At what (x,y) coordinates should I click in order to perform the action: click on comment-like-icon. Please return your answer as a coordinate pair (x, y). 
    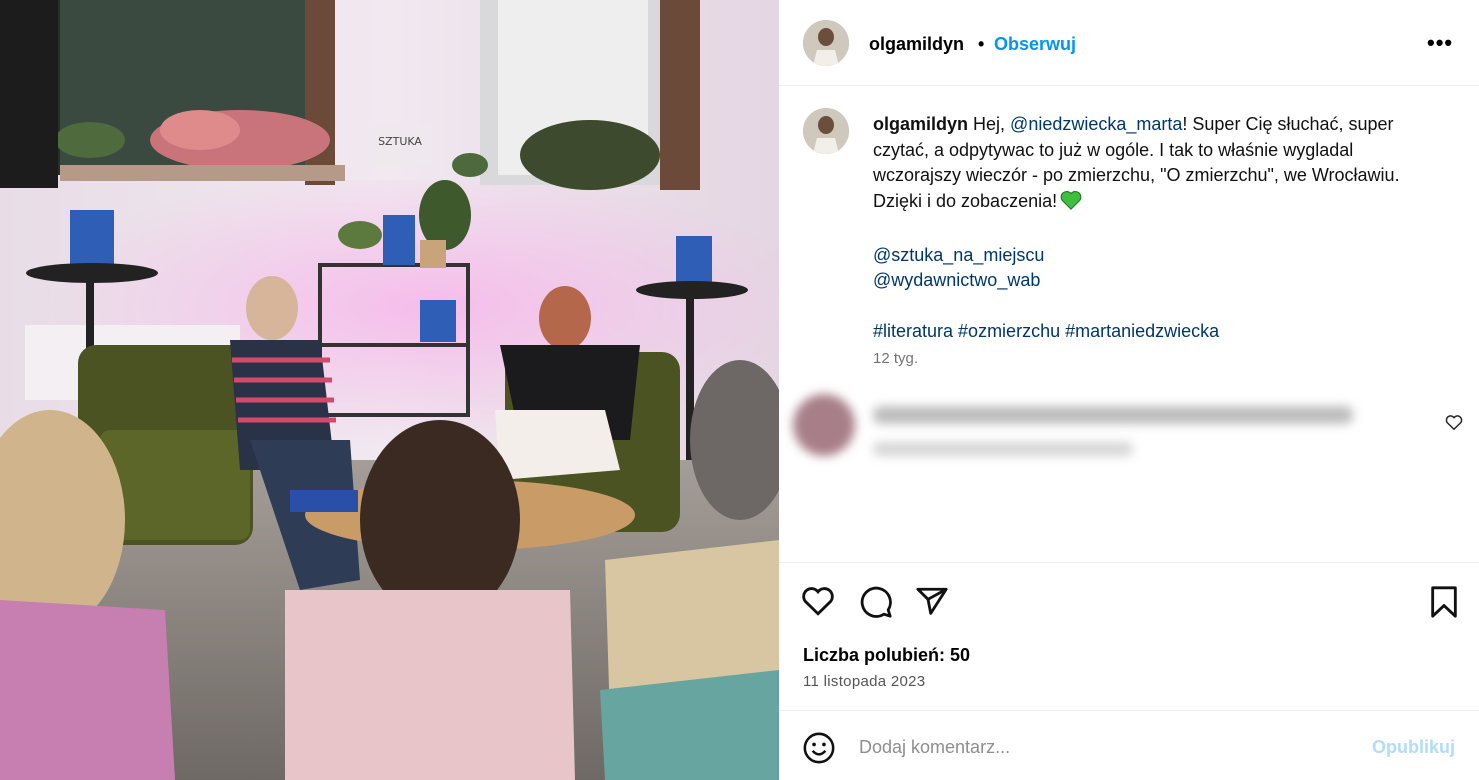
    Looking at the image, I should click on (1454, 425).